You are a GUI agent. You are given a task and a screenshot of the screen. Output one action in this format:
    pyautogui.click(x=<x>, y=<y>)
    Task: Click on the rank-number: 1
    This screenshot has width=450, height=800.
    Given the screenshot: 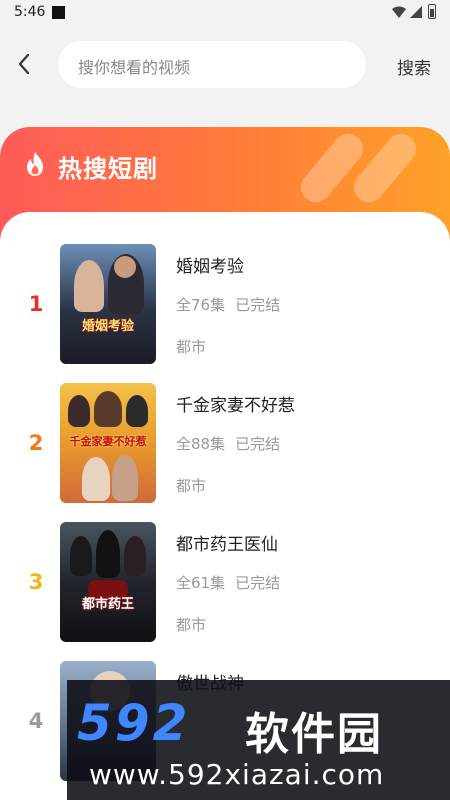 What is the action you would take?
    pyautogui.click(x=36, y=304)
    